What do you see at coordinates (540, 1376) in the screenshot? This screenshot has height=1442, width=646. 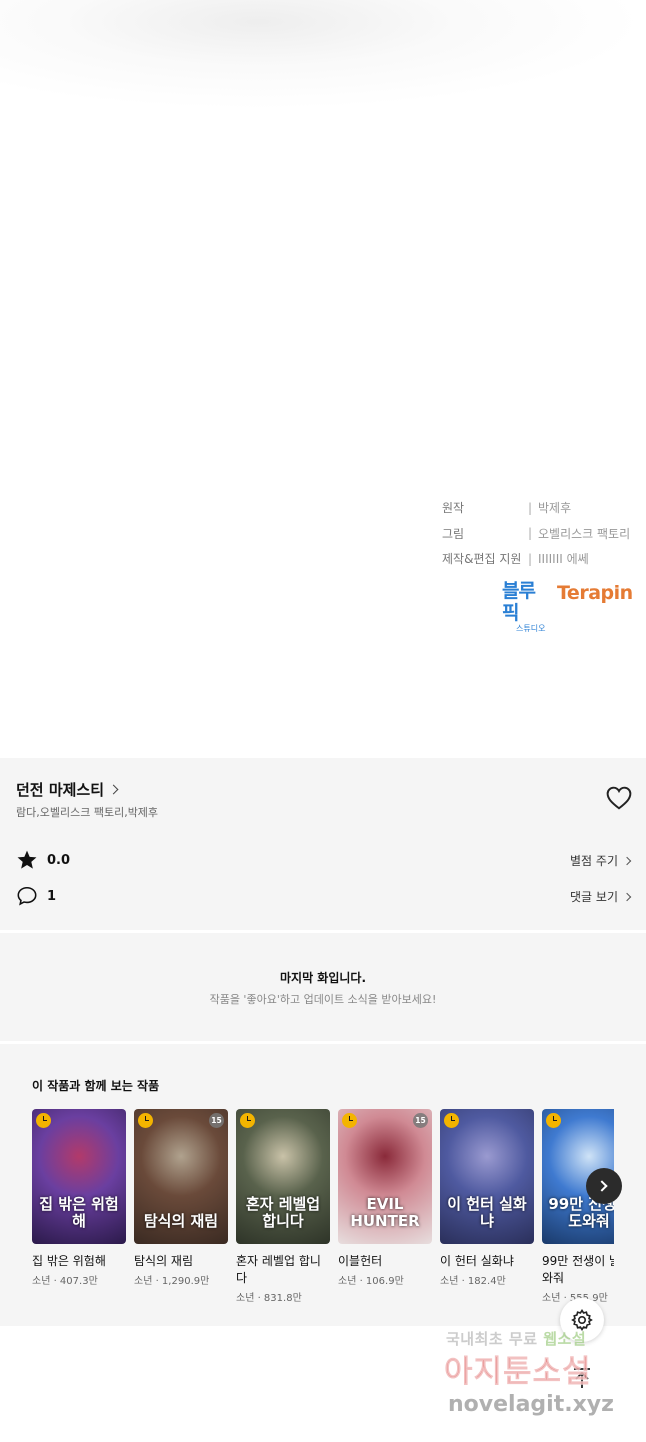 I see `site-watermark: 국내최초 무료 웹소설 아지툰소설 novelagit.xyz` at bounding box center [540, 1376].